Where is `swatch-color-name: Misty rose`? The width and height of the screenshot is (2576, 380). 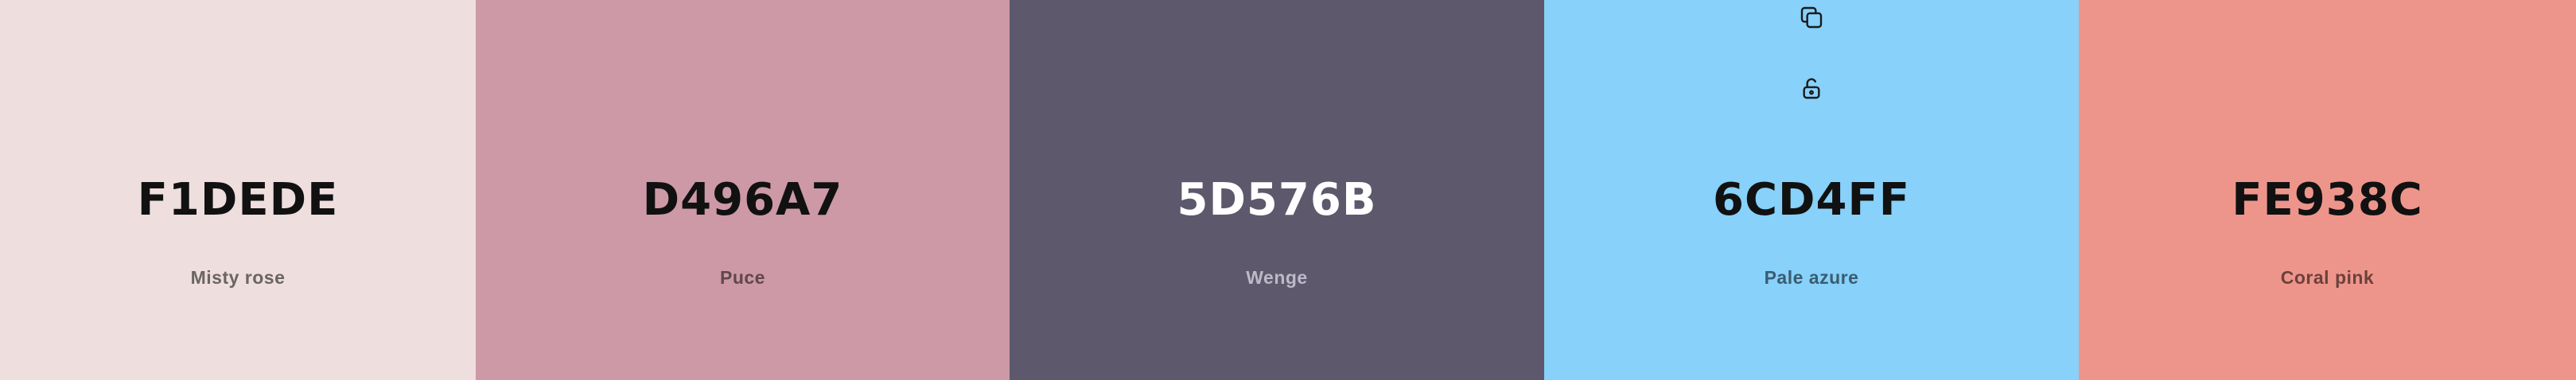 swatch-color-name: Misty rose is located at coordinates (238, 277).